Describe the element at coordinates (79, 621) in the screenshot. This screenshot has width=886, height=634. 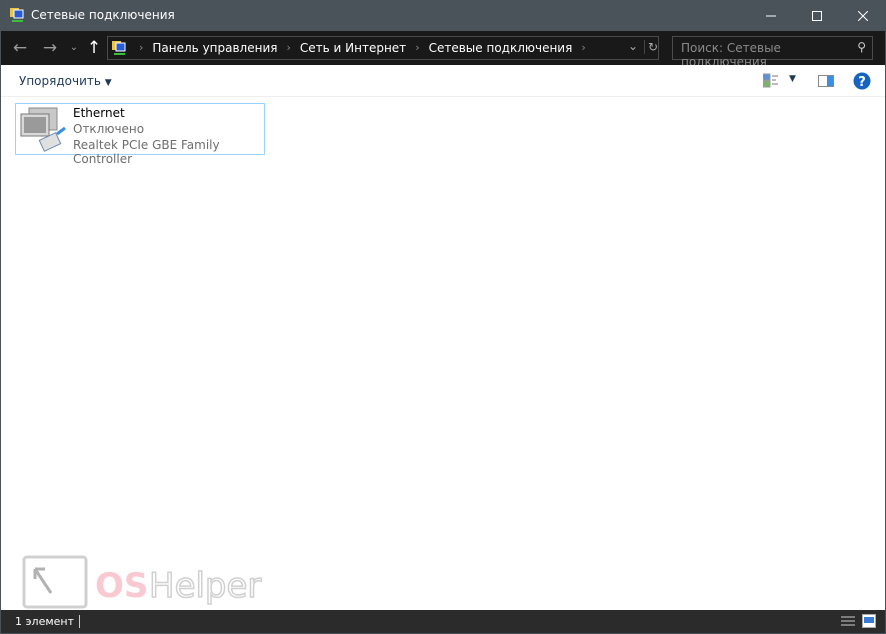
I see `status-divider` at that location.